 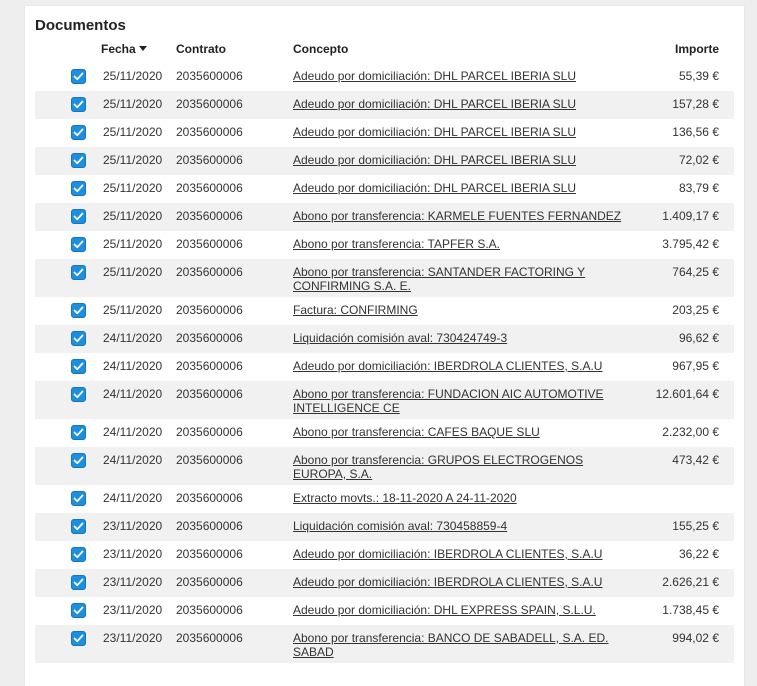 What do you see at coordinates (201, 49) in the screenshot?
I see `column-header-contrato: Contrato` at bounding box center [201, 49].